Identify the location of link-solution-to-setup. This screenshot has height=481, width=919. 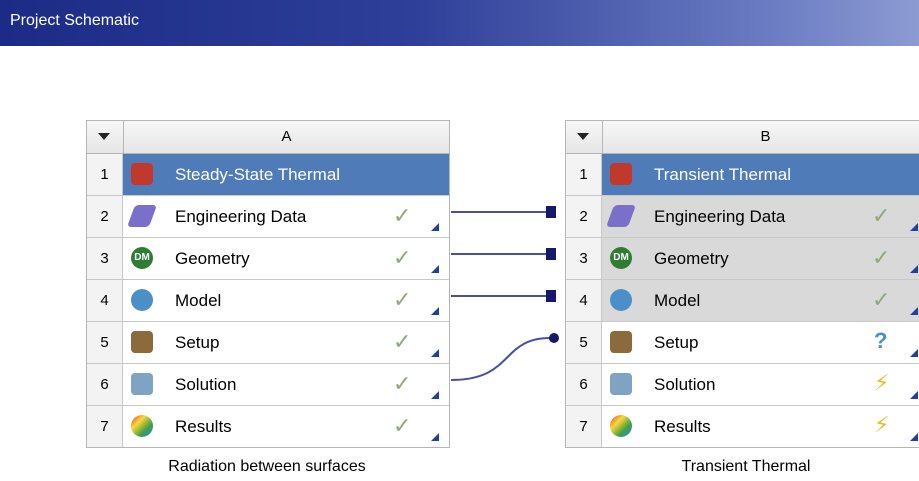
(501, 358).